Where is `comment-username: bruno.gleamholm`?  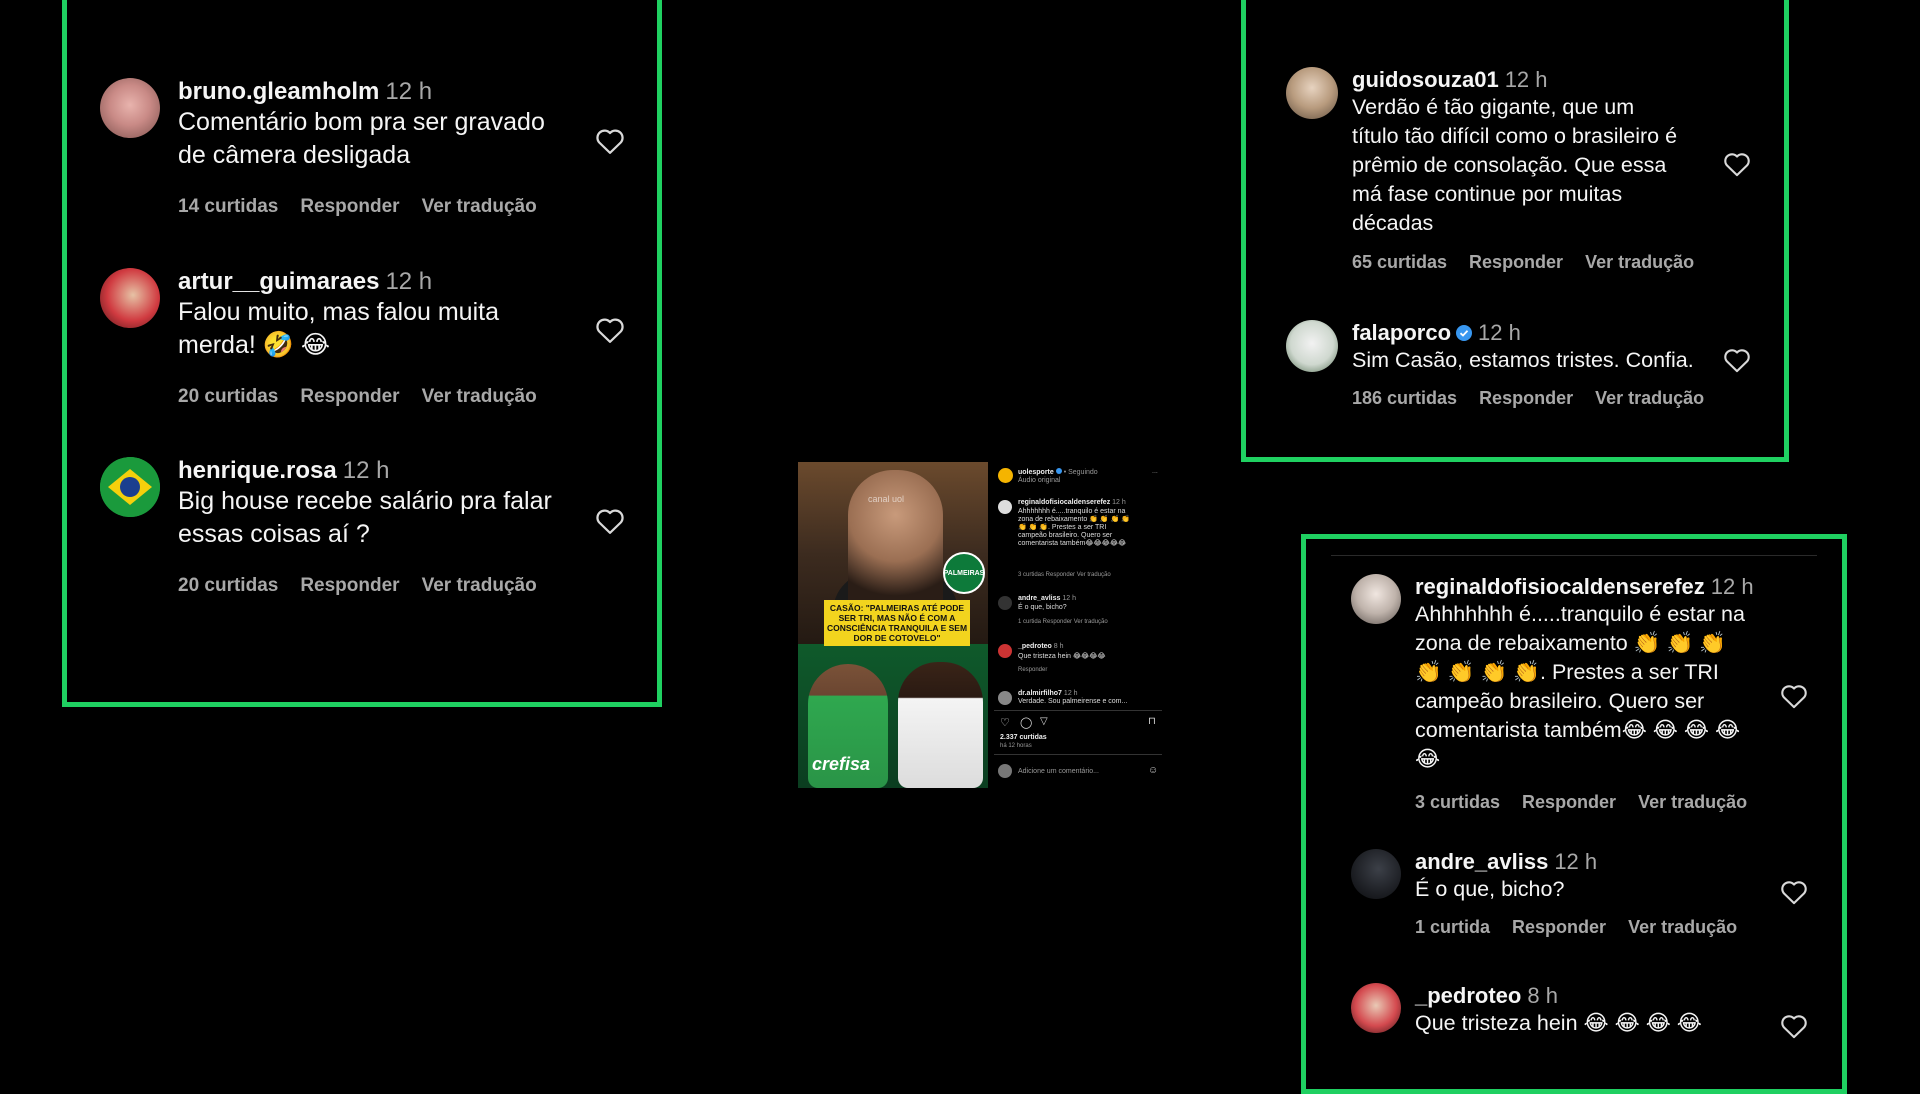 comment-username: bruno.gleamholm is located at coordinates (278, 91).